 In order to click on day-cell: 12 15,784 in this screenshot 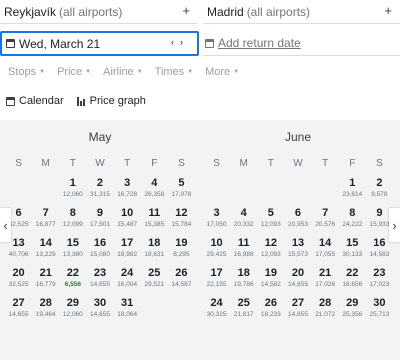, I will do `click(181, 221)`.